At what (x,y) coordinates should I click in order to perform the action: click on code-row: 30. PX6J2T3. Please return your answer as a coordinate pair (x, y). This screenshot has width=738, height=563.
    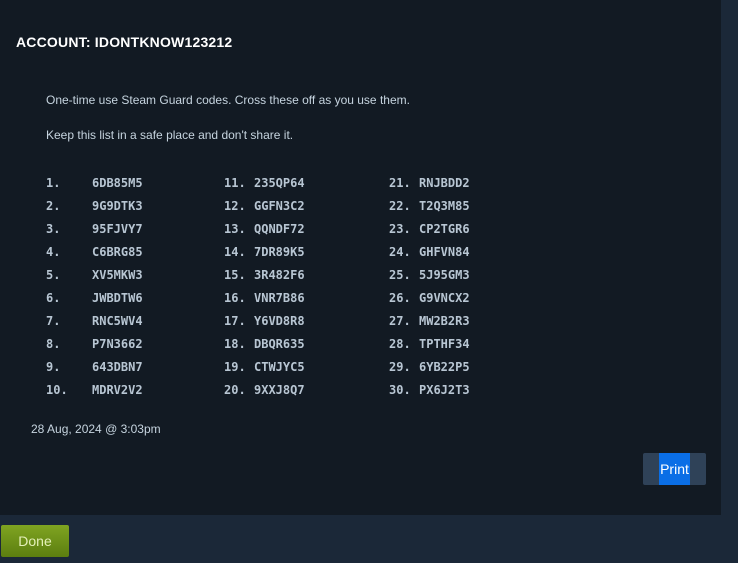
    Looking at the image, I should click on (429, 394).